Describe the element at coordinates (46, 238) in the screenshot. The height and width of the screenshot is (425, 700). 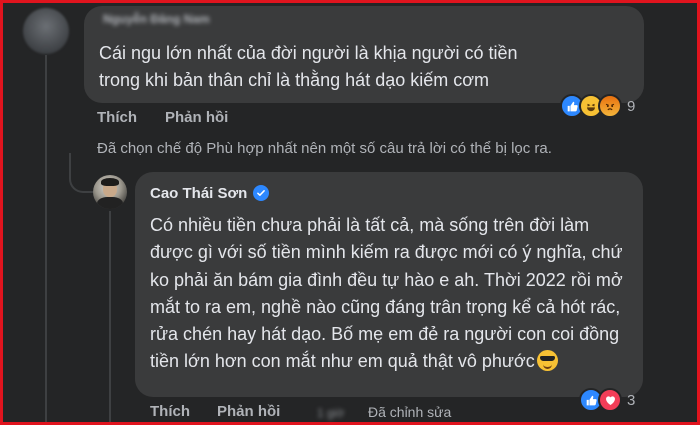
I see `thread-connector-line` at that location.